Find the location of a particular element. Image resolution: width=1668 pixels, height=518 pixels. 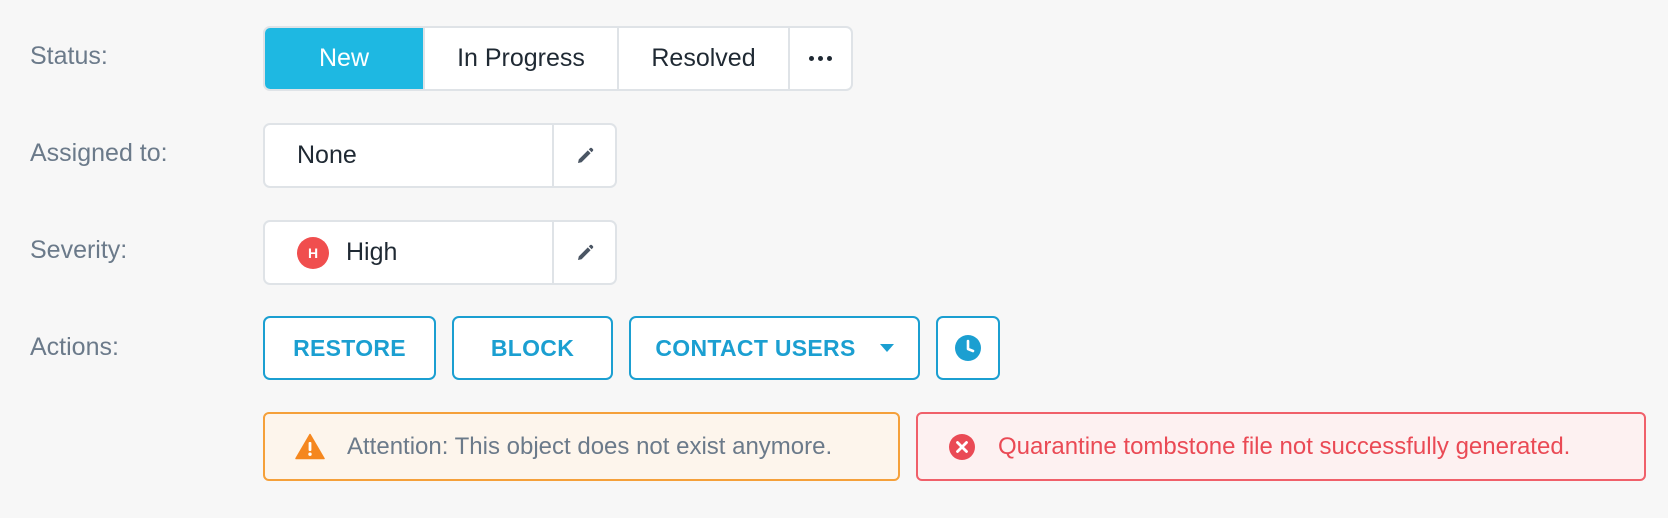

contact-users-button: CONTACT USERS is located at coordinates (774, 348).